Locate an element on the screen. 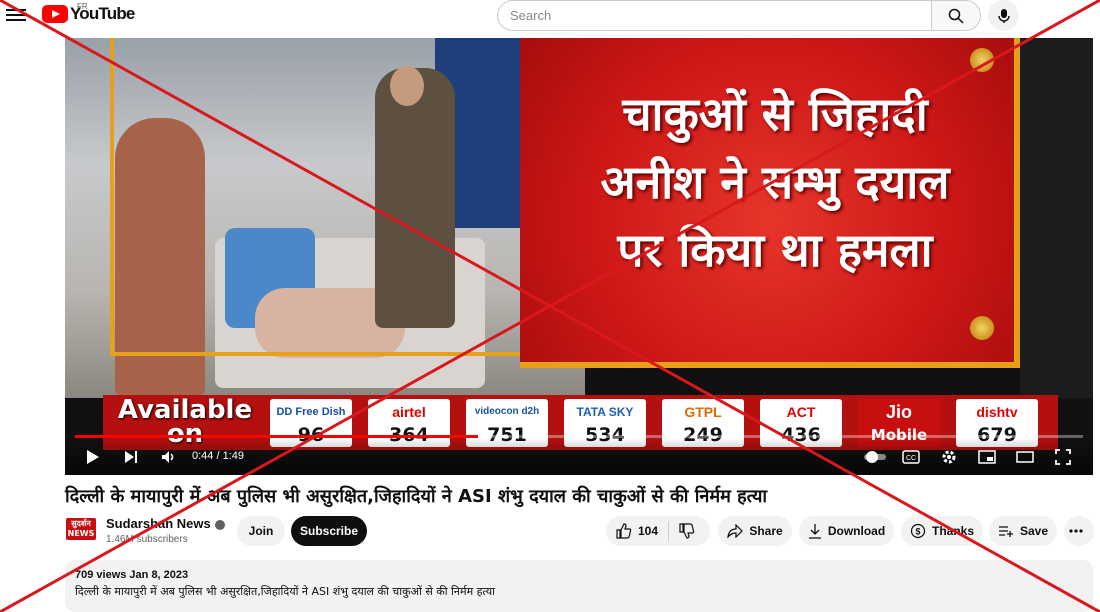 This screenshot has height=612, width=1100. save-button: Save is located at coordinates (1023, 531).